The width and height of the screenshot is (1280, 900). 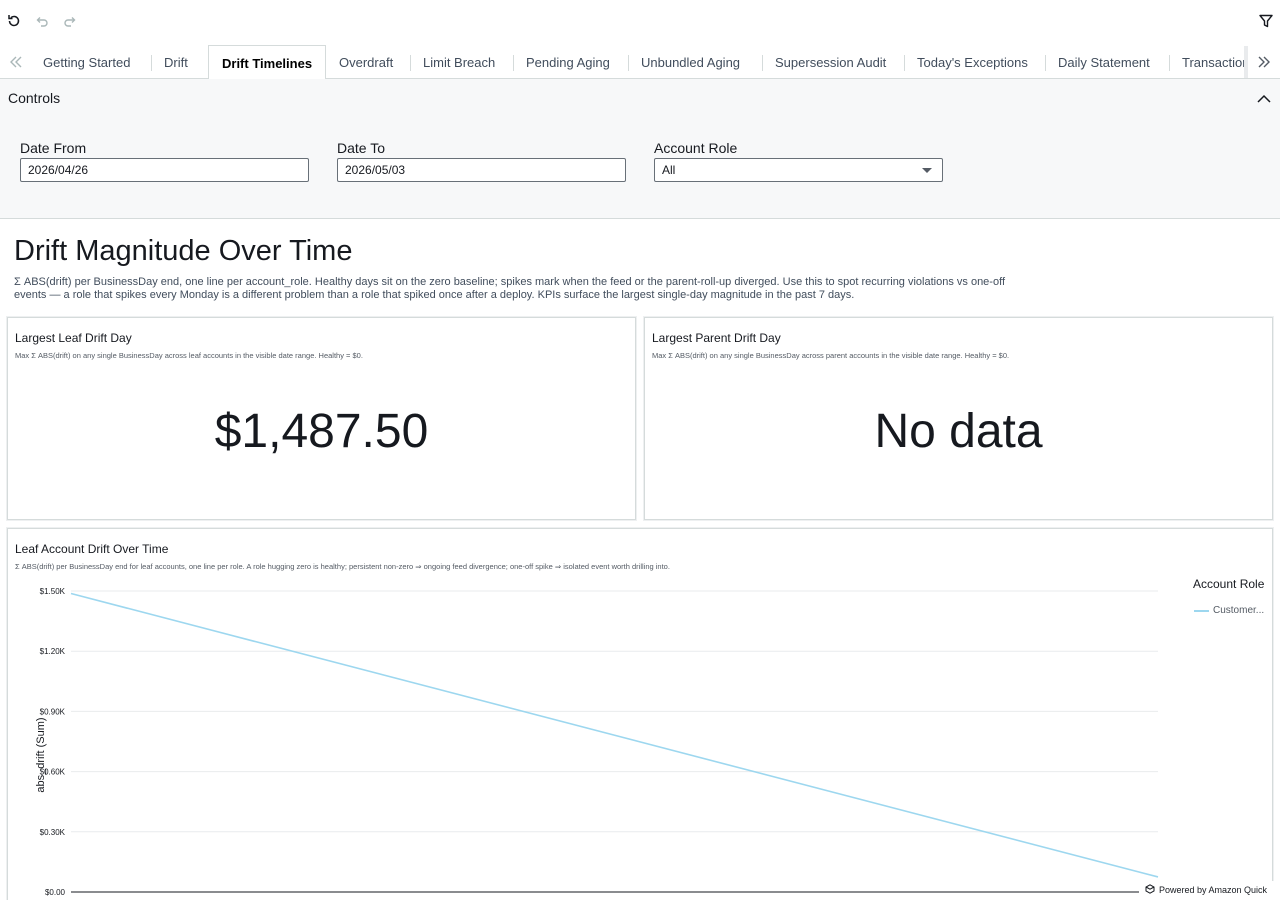 What do you see at coordinates (481, 170) in the screenshot?
I see `date-to-input: 2026/05/03` at bounding box center [481, 170].